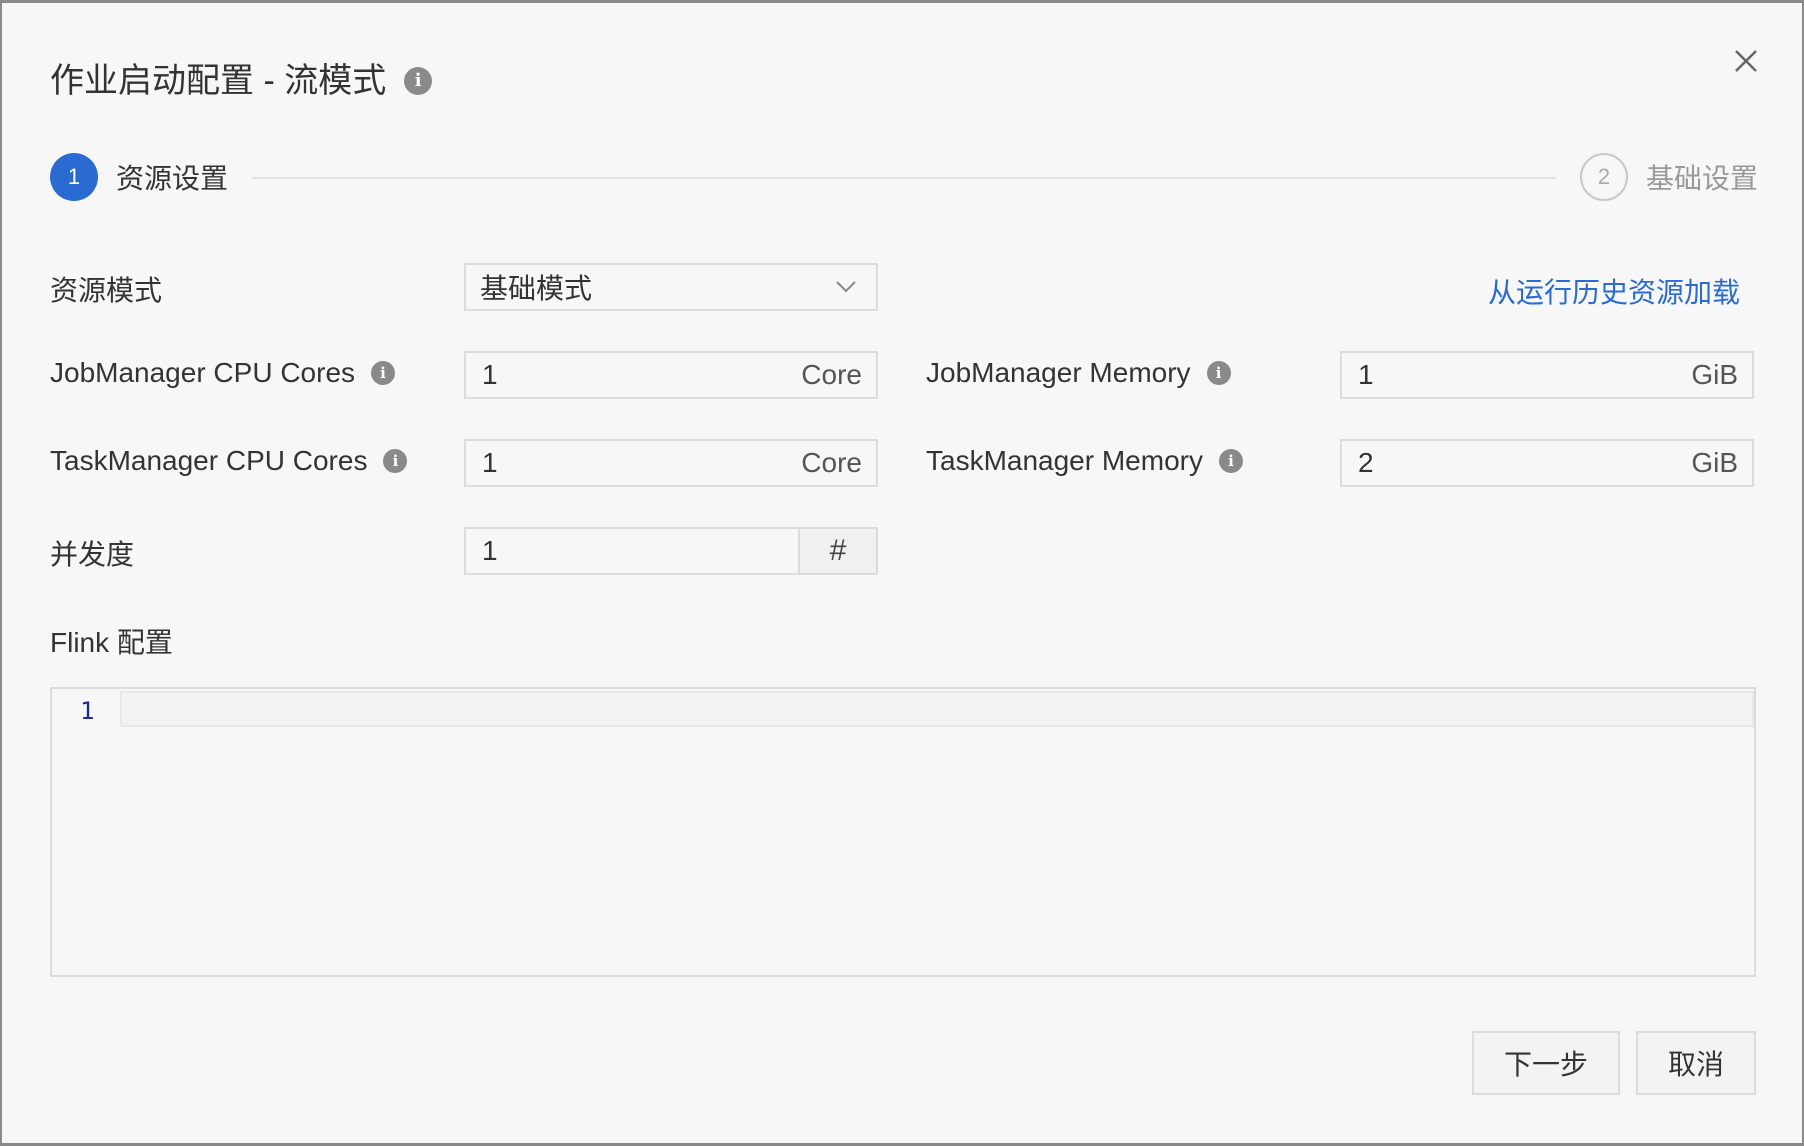 Image resolution: width=1804 pixels, height=1146 pixels. I want to click on flink-config-label-text: Flink 配置, so click(111, 642).